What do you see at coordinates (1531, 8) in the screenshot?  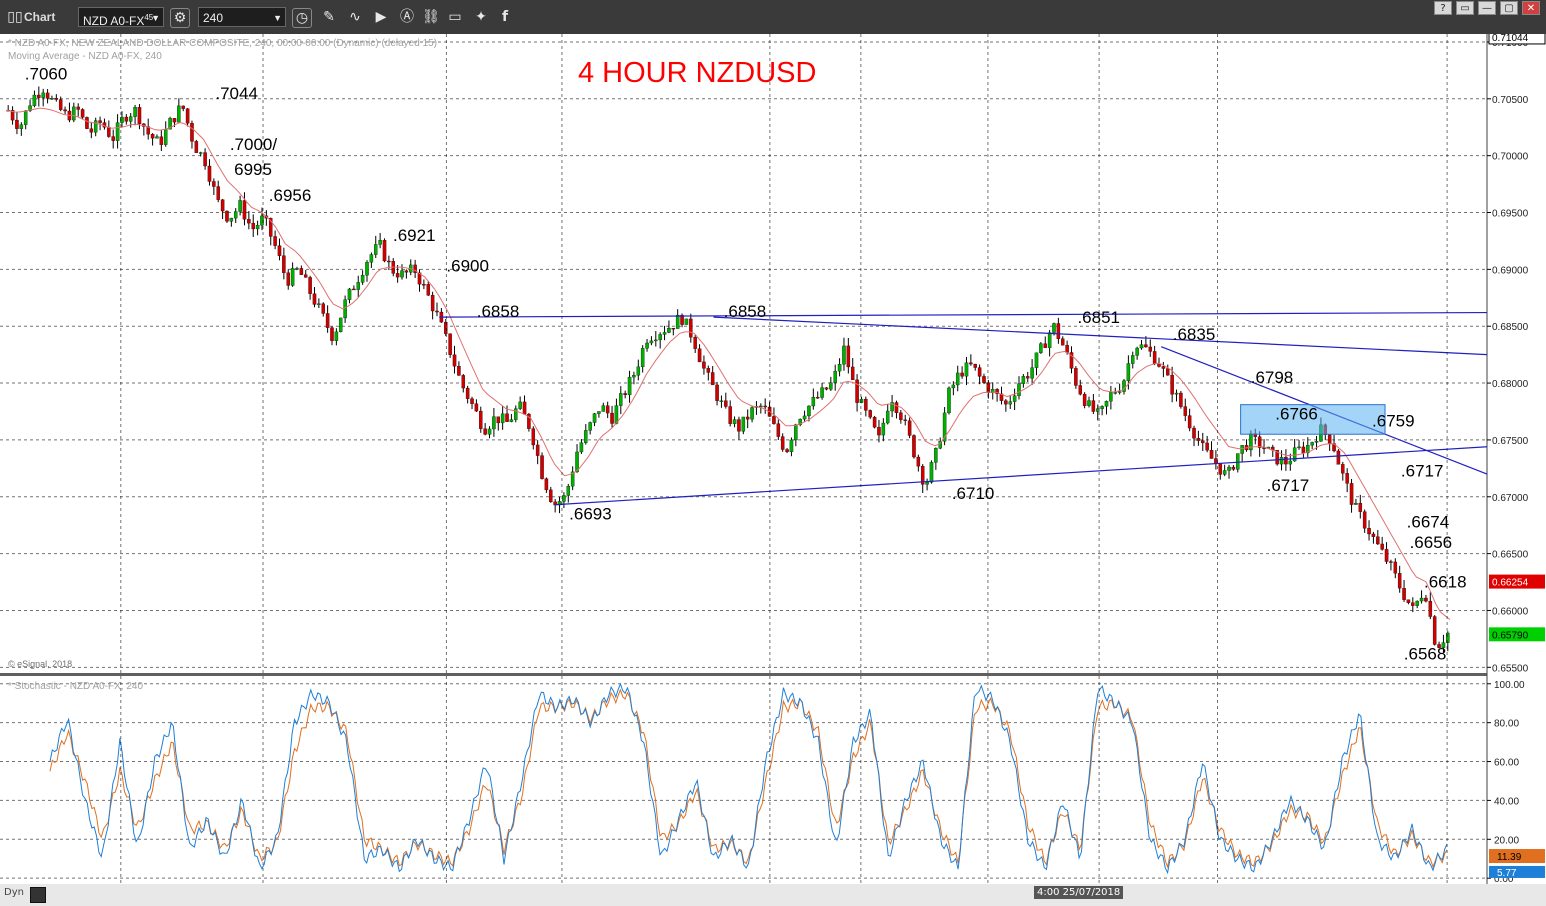 I see `close-button: ✕` at bounding box center [1531, 8].